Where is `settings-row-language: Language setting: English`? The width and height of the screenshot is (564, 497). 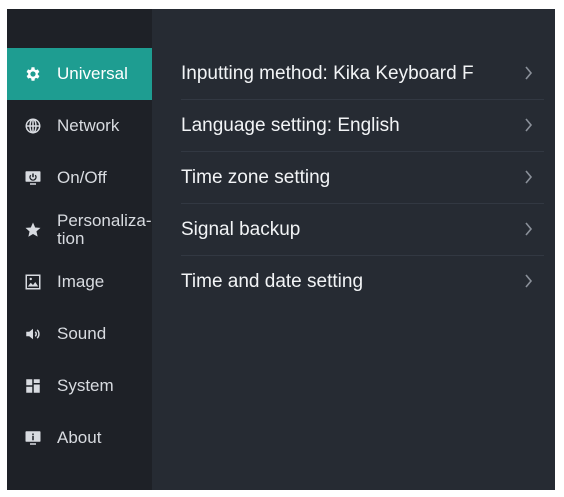
settings-row-language: Language setting: English is located at coordinates (362, 126).